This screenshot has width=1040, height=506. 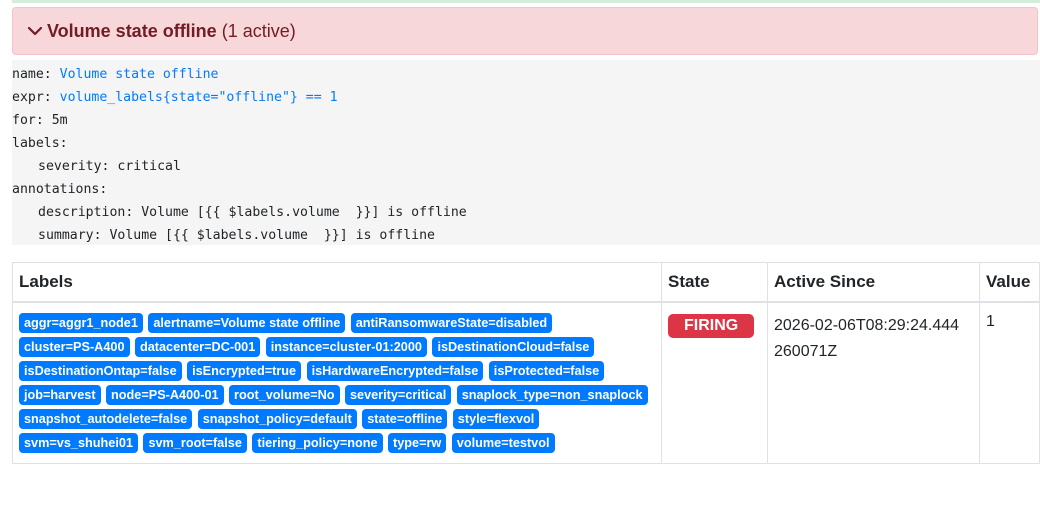 I want to click on label-badge: isProtected=false, so click(x=546, y=371).